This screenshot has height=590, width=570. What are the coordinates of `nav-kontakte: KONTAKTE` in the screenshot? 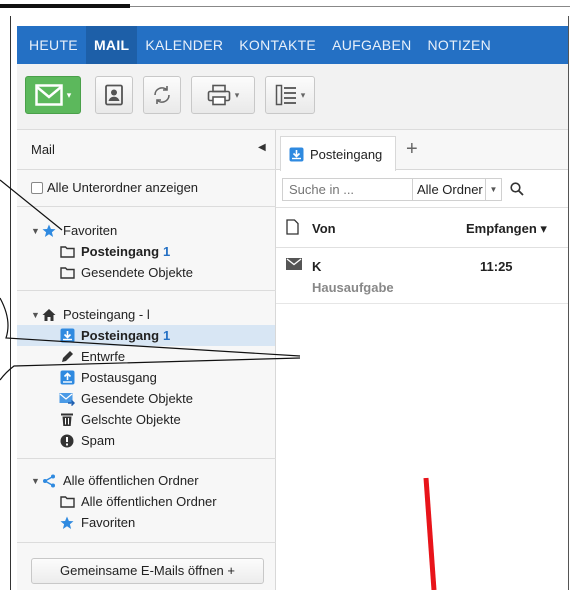 It's located at (277, 45).